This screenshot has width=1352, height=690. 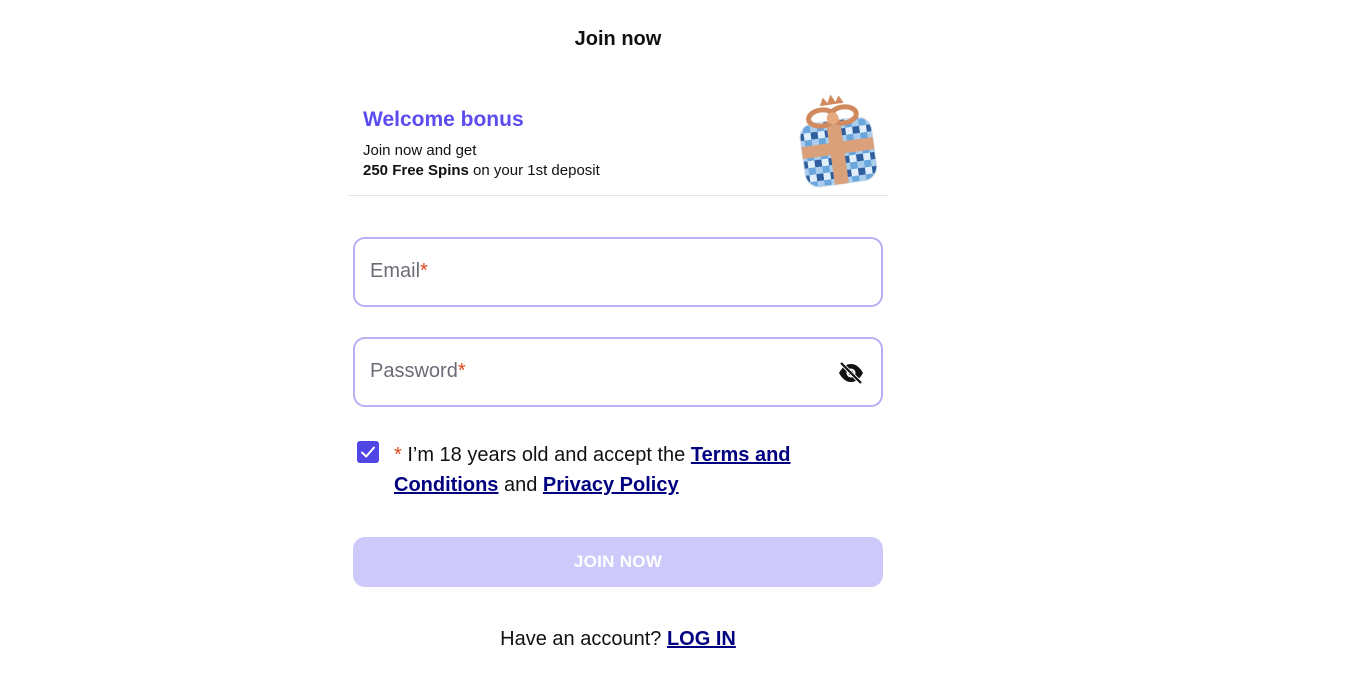 I want to click on gift-box-icon, so click(x=838, y=143).